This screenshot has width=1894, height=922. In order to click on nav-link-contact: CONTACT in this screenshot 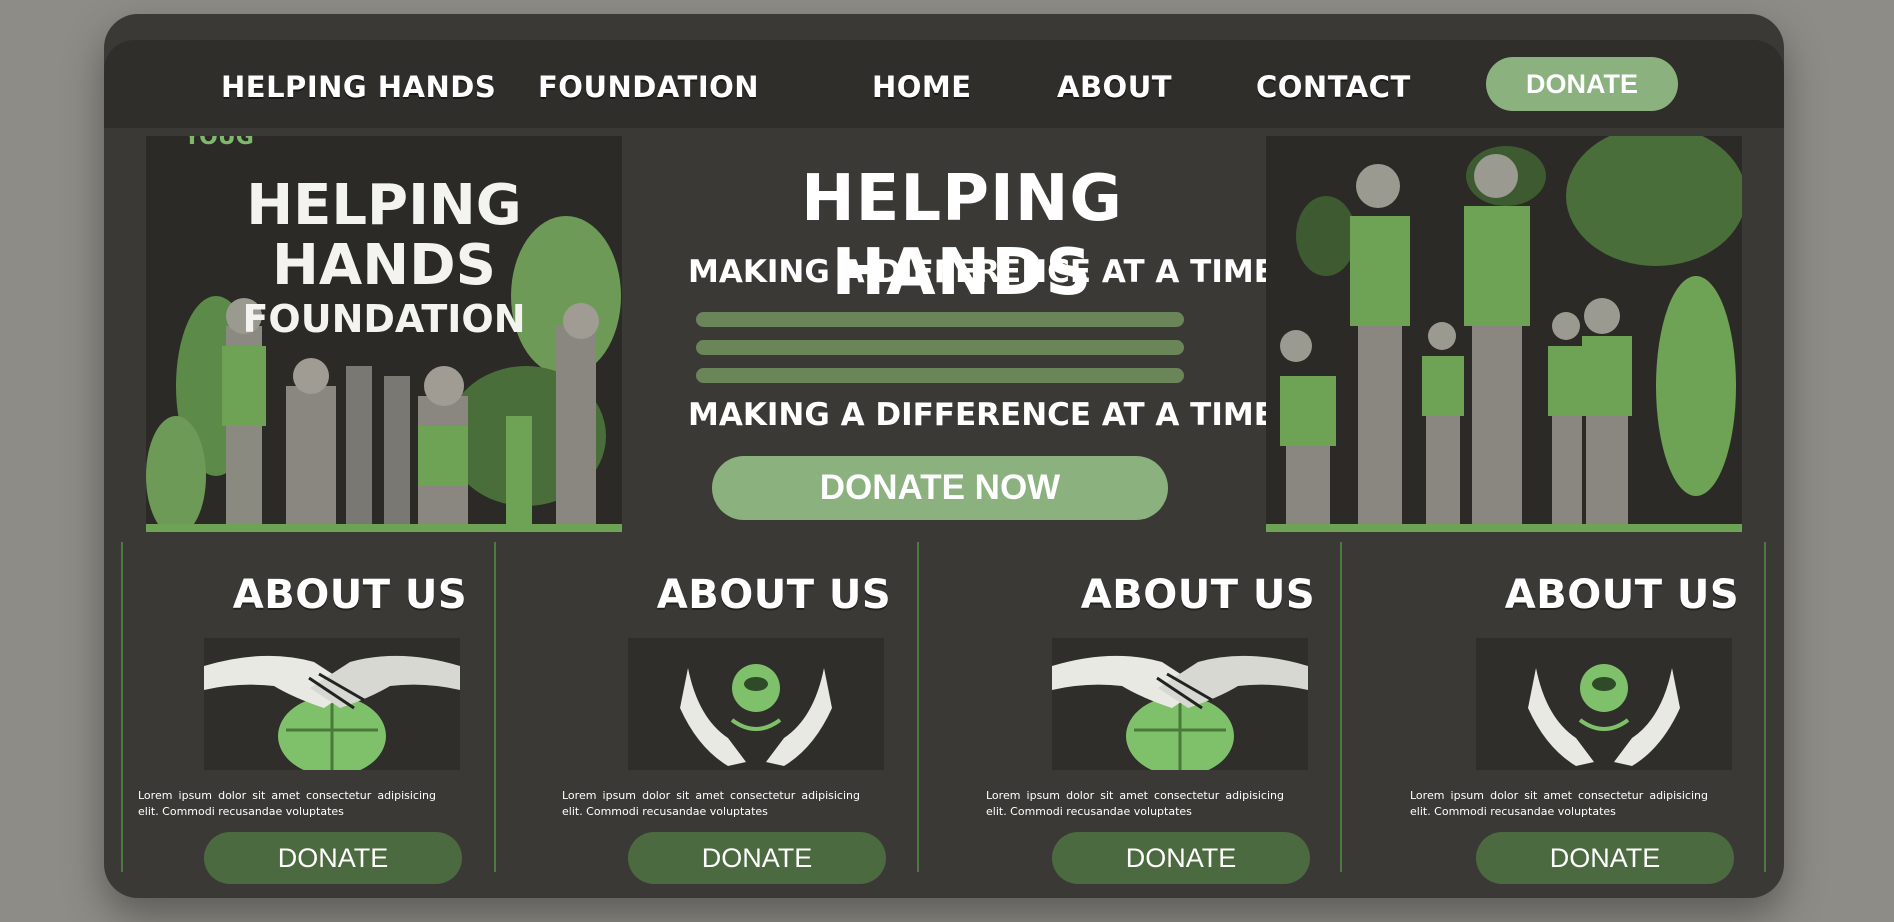, I will do `click(1333, 87)`.